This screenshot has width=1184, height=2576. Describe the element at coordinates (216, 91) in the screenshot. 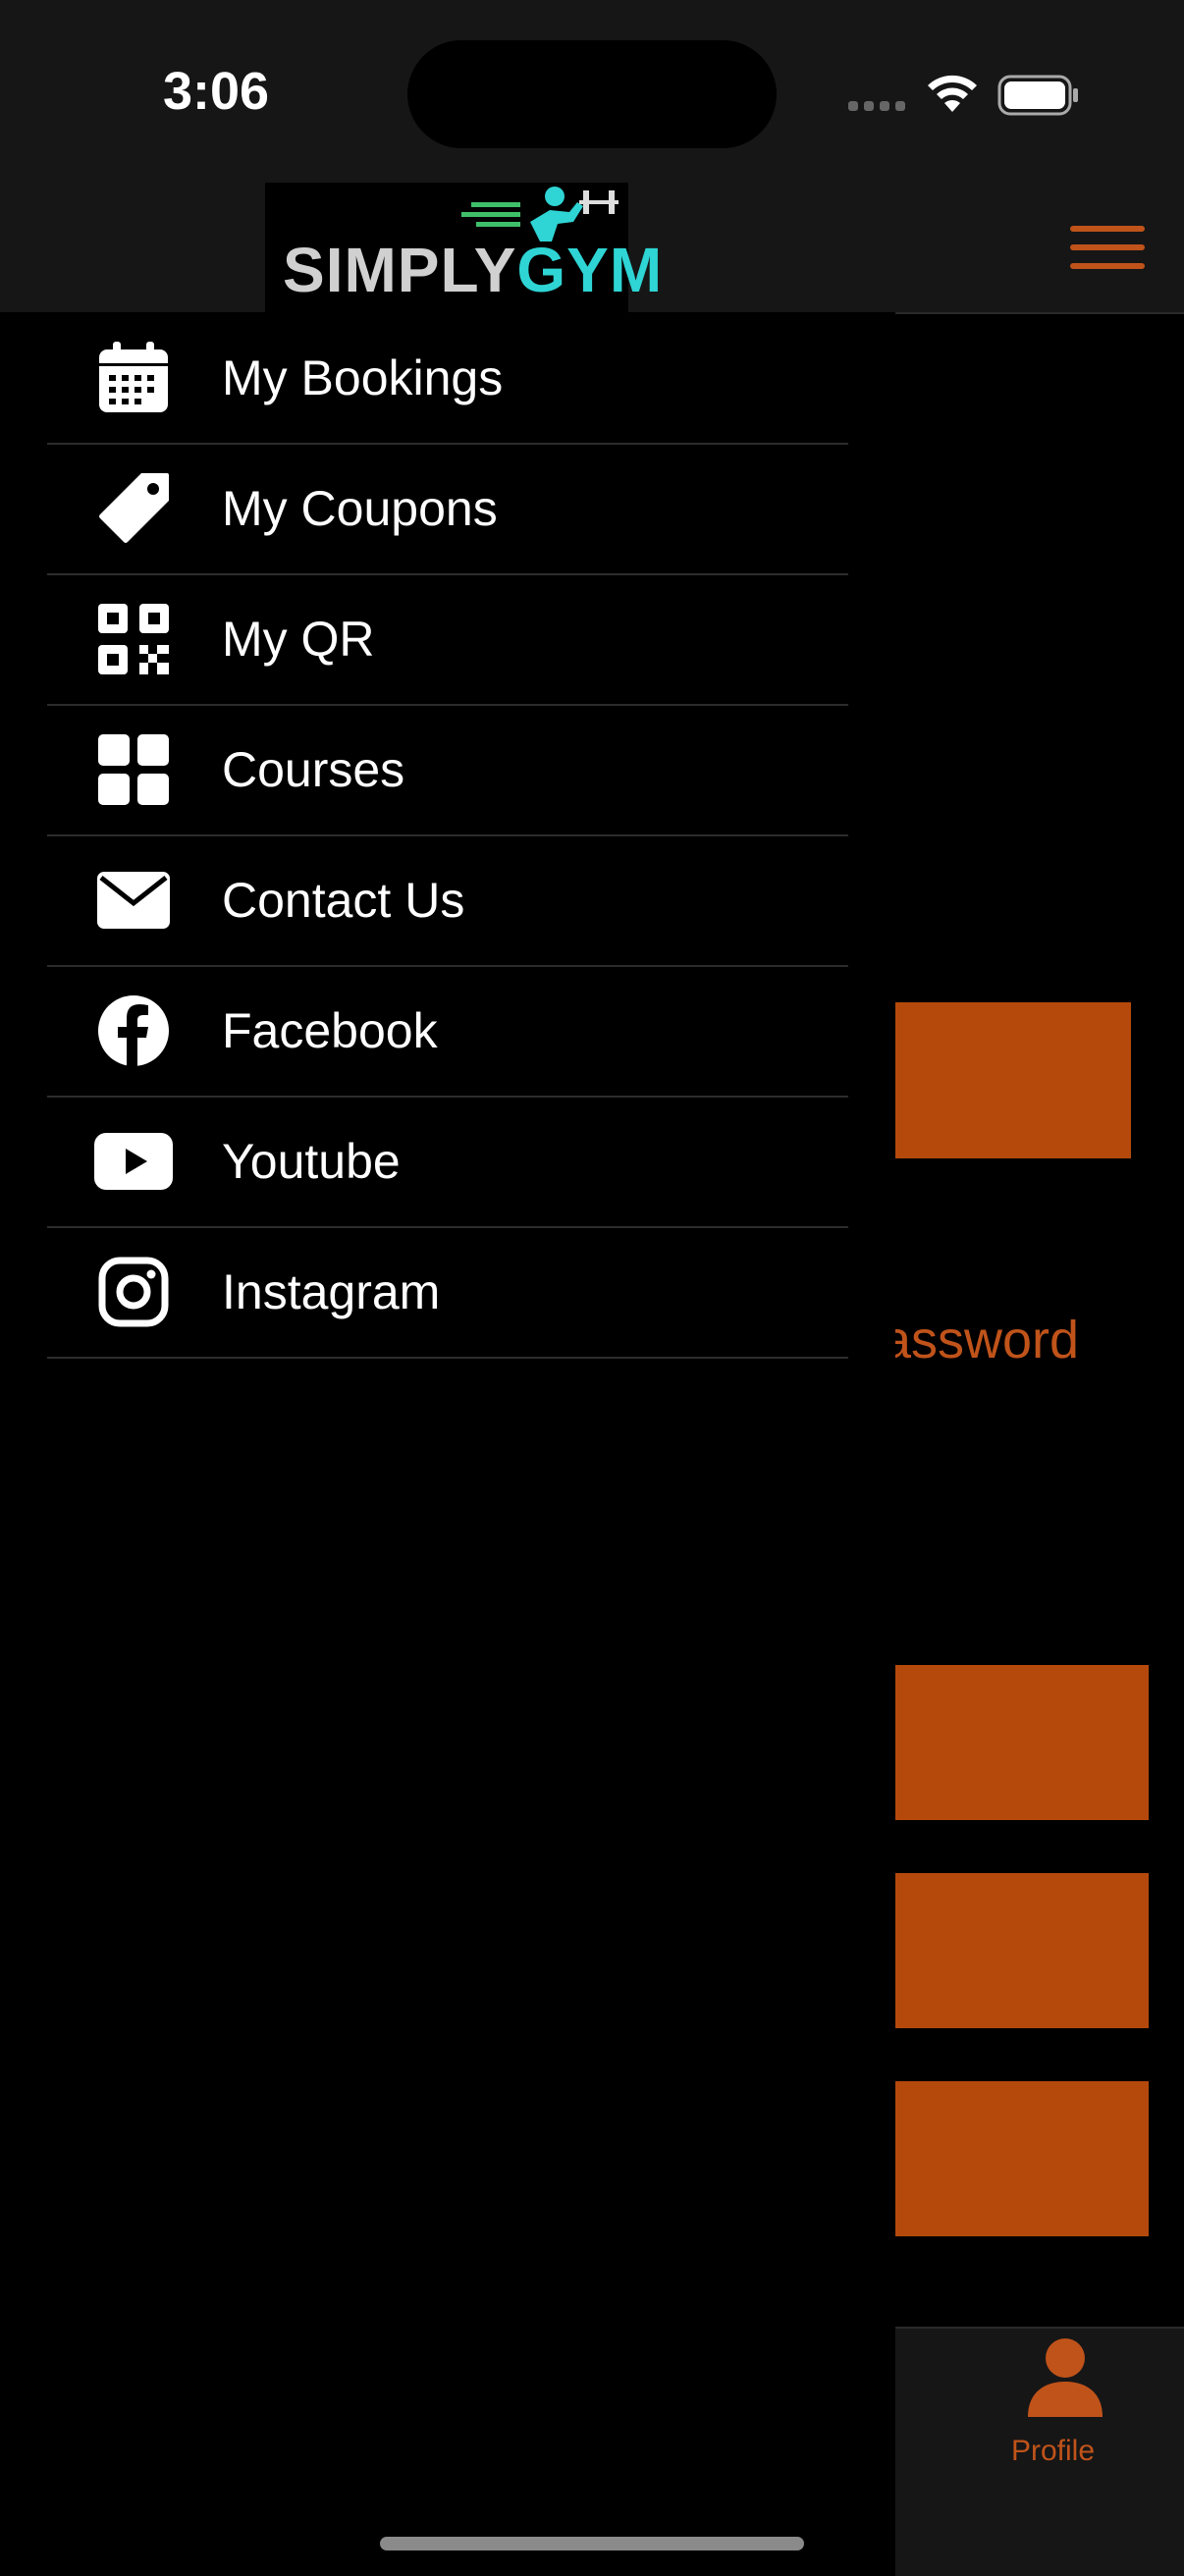

I see `status-time: 3:06` at that location.